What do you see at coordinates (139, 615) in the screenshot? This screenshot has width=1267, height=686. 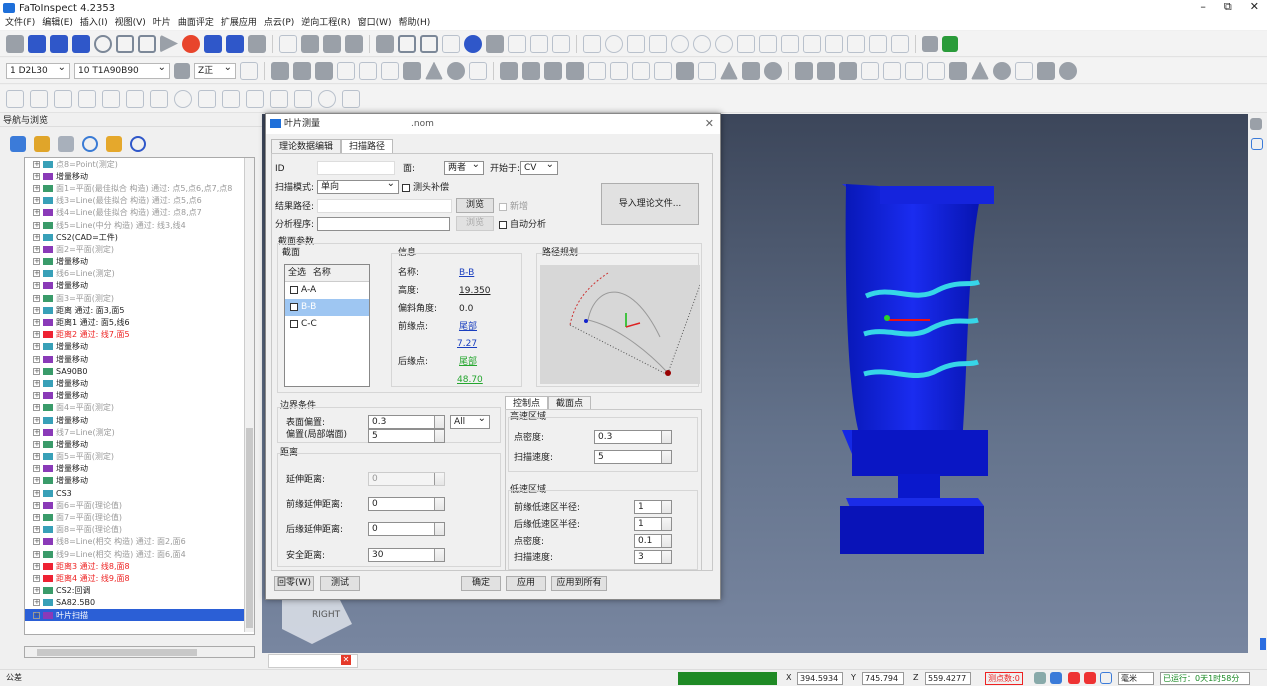 I see `tree-item: + 叶片扫描` at bounding box center [139, 615].